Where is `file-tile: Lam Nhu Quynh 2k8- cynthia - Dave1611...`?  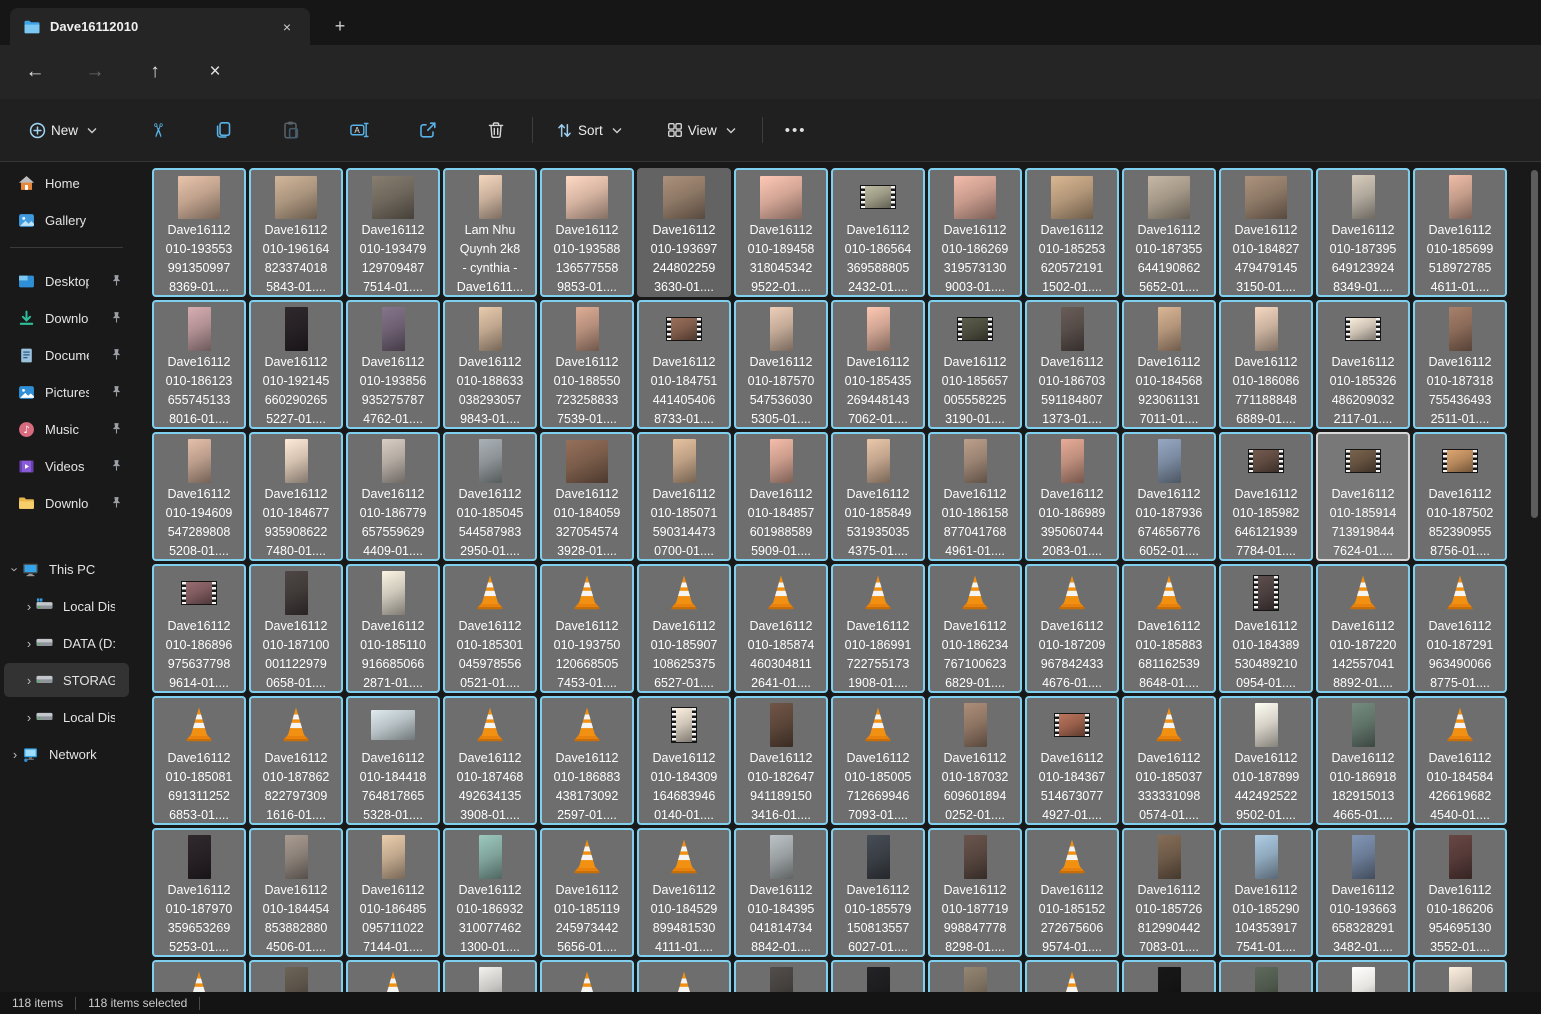 file-tile: Lam Nhu Quynh 2k8- cynthia - Dave1611... is located at coordinates (490, 232).